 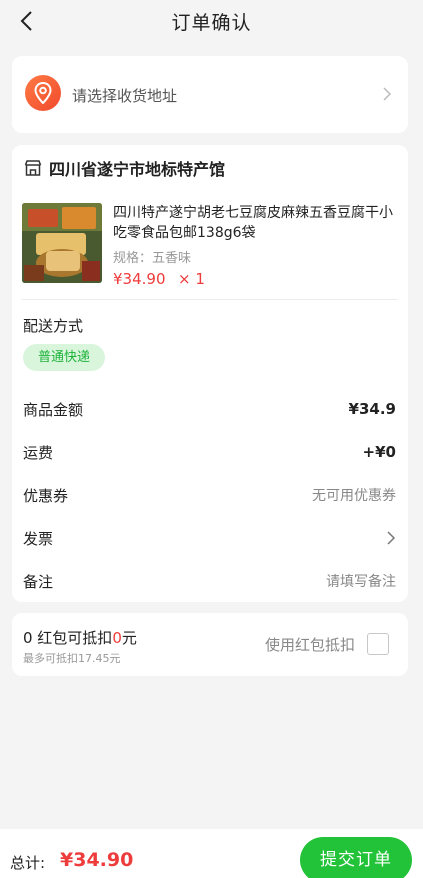 I want to click on coupon-row: 优惠券 无可用优惠券, so click(x=209, y=495).